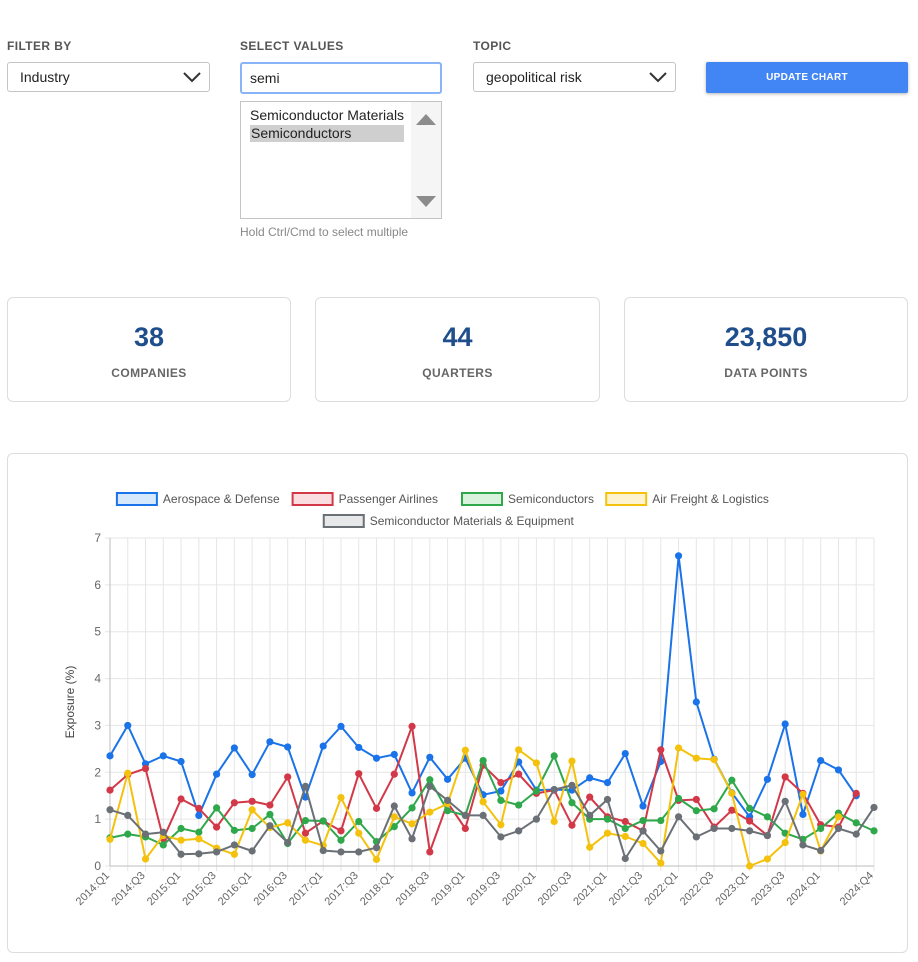  I want to click on x-tick-label: 2014:Q1, so click(93, 889).